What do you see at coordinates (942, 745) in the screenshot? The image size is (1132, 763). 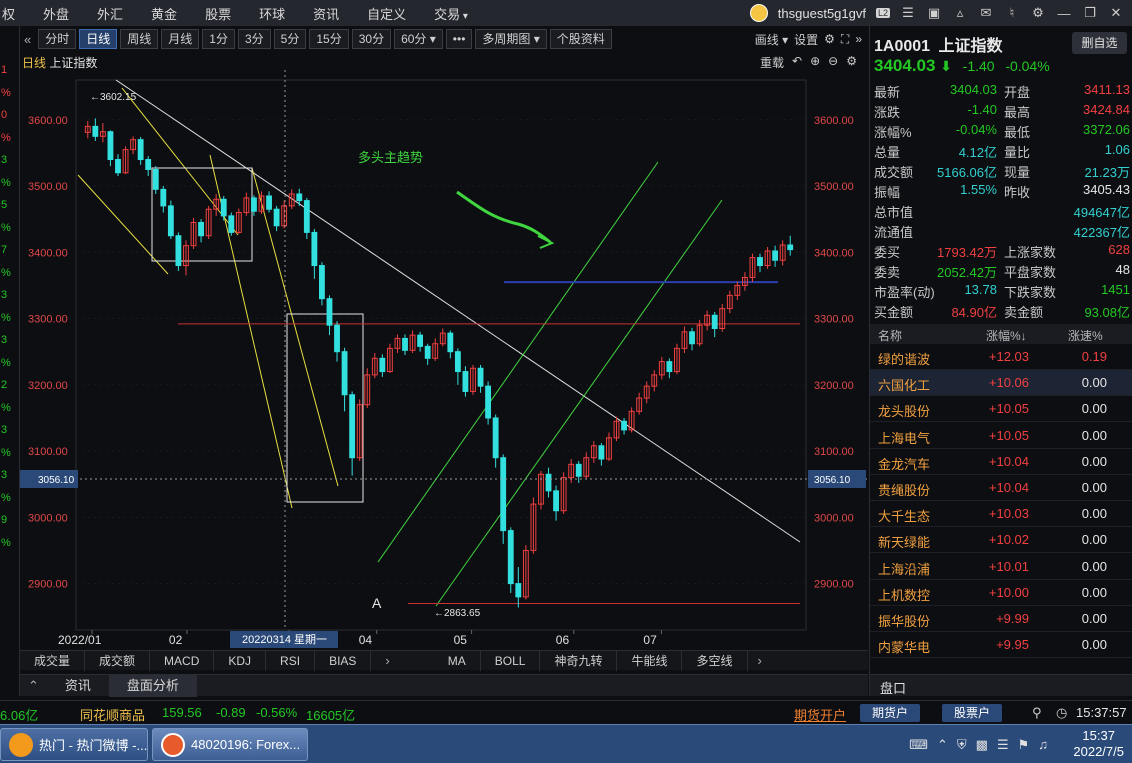 I see `tray-up-icon: ⌃` at bounding box center [942, 745].